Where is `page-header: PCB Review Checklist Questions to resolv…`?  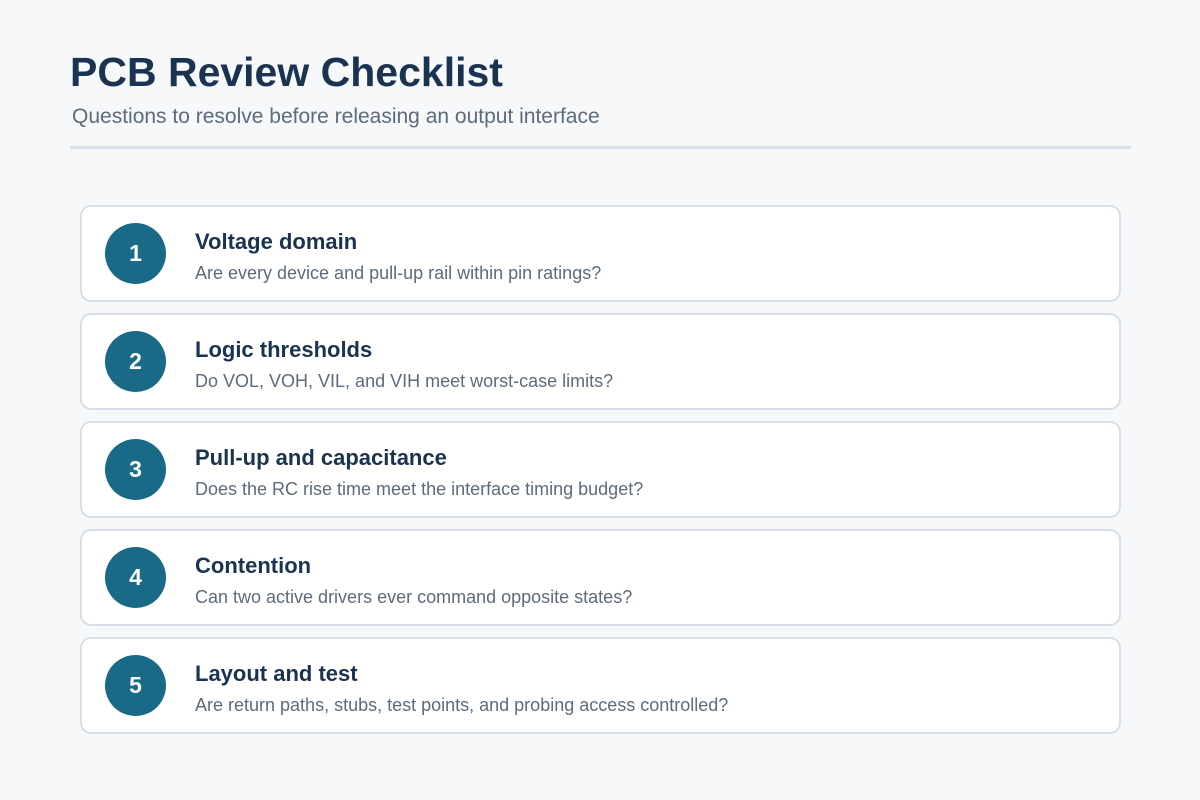 page-header: PCB Review Checklist Questions to resolv… is located at coordinates (600, 89).